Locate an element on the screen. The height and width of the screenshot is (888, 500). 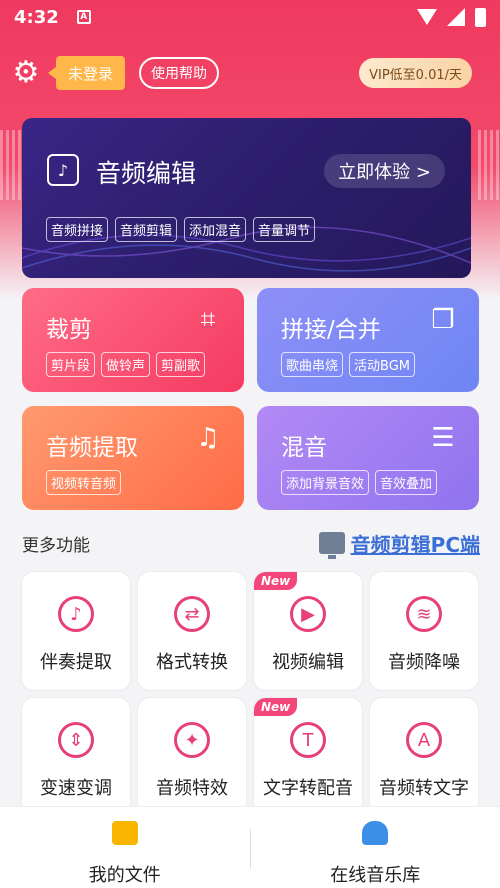
monitor-icon is located at coordinates (331, 545).